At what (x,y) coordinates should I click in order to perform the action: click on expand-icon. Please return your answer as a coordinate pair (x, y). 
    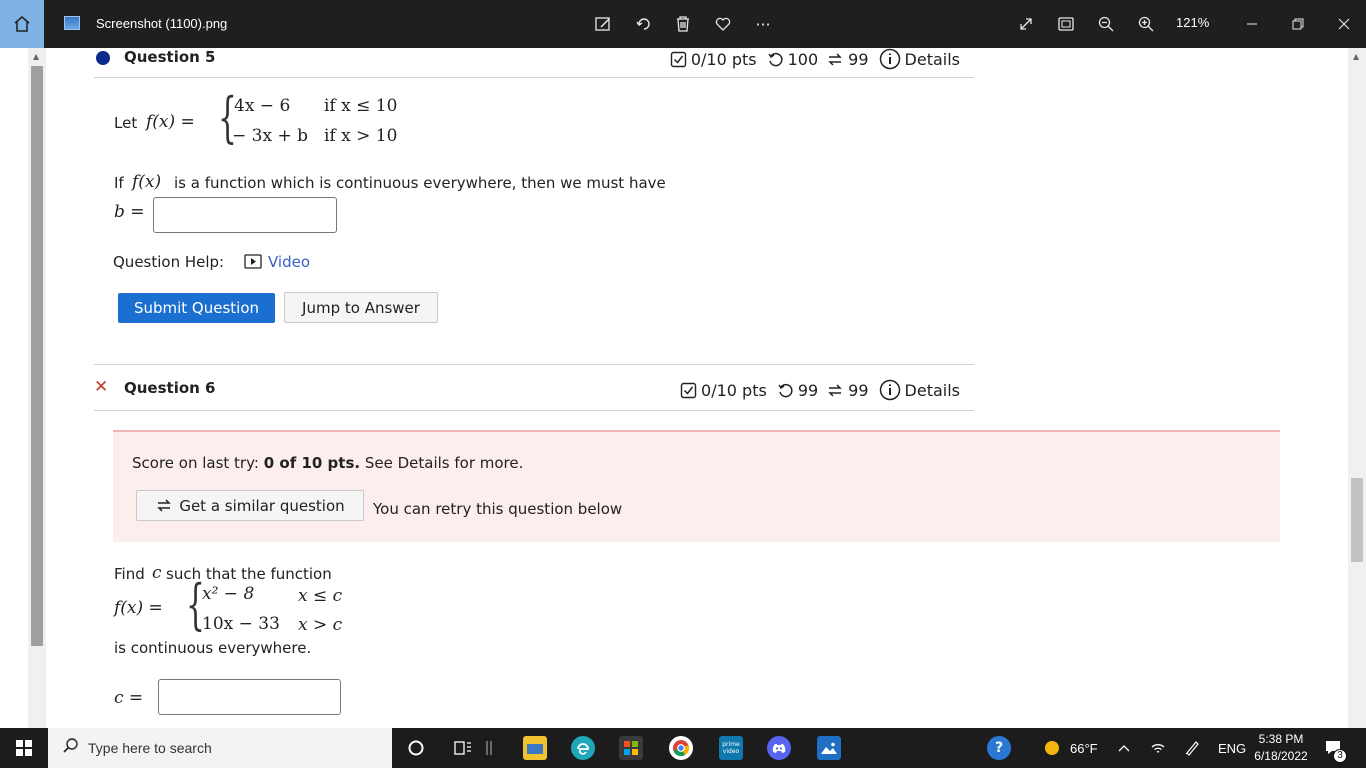
    Looking at the image, I should click on (1026, 24).